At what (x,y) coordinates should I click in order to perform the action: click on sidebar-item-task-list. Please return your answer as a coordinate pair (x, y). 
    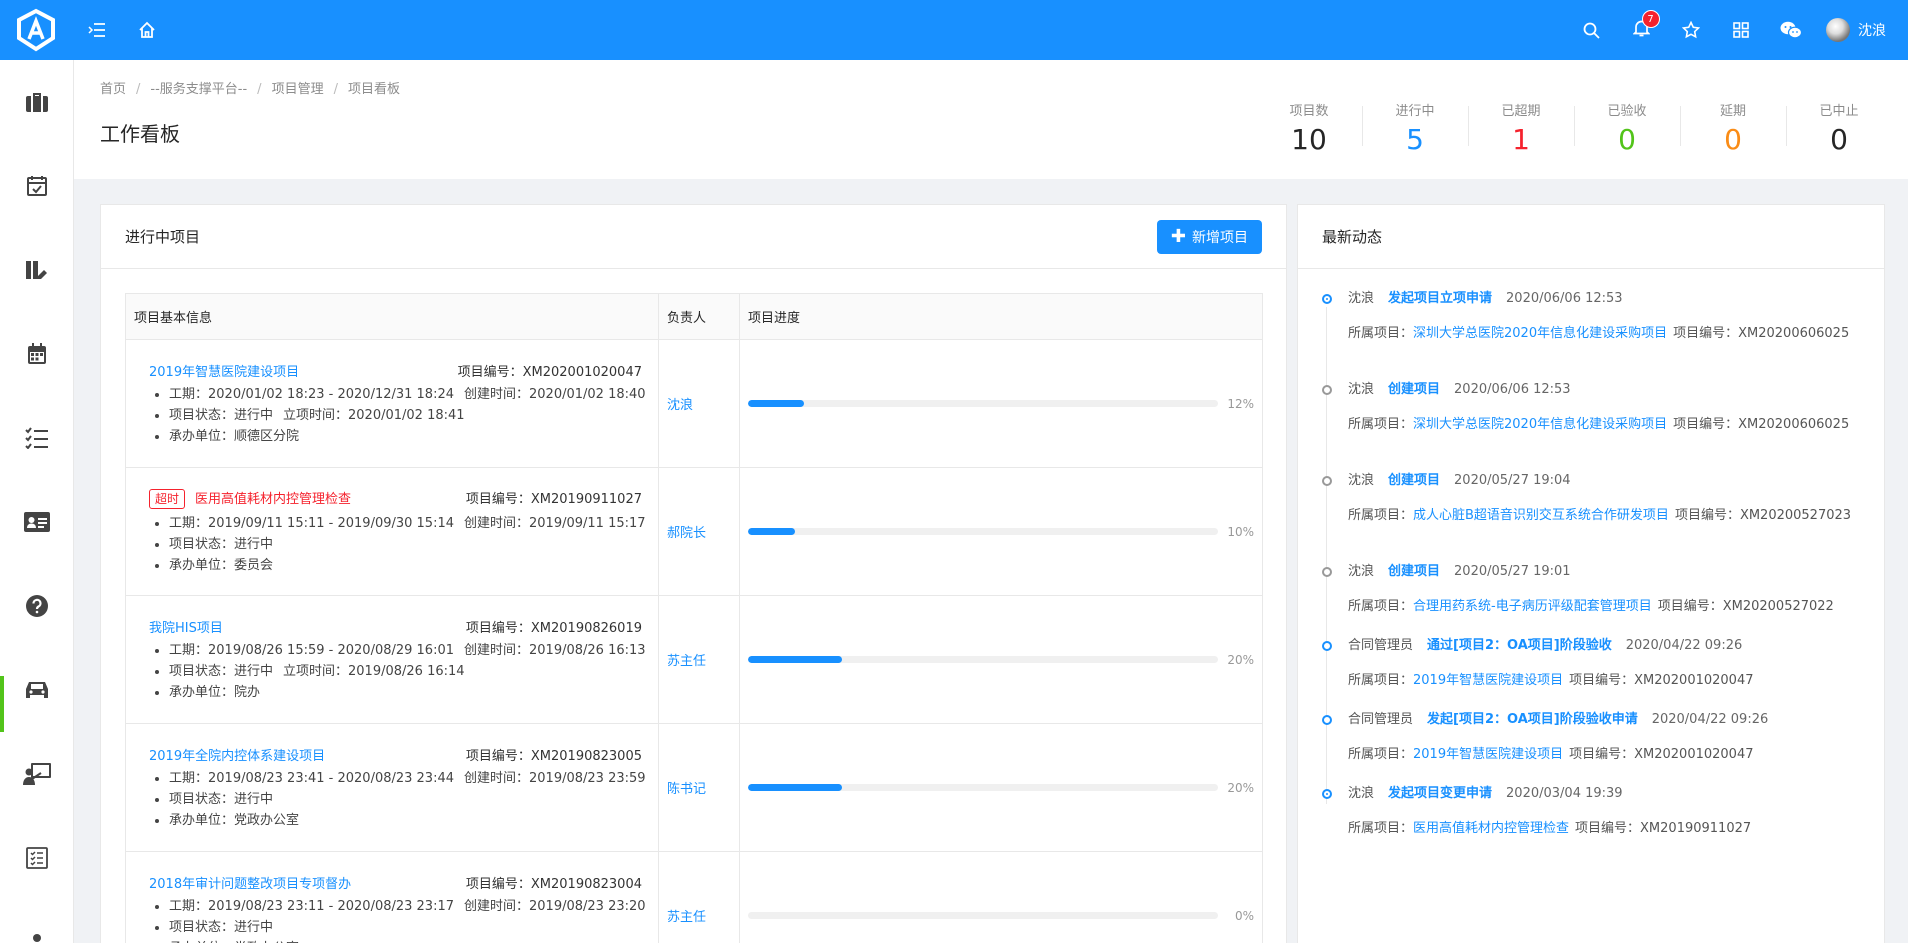
    Looking at the image, I should click on (36, 438).